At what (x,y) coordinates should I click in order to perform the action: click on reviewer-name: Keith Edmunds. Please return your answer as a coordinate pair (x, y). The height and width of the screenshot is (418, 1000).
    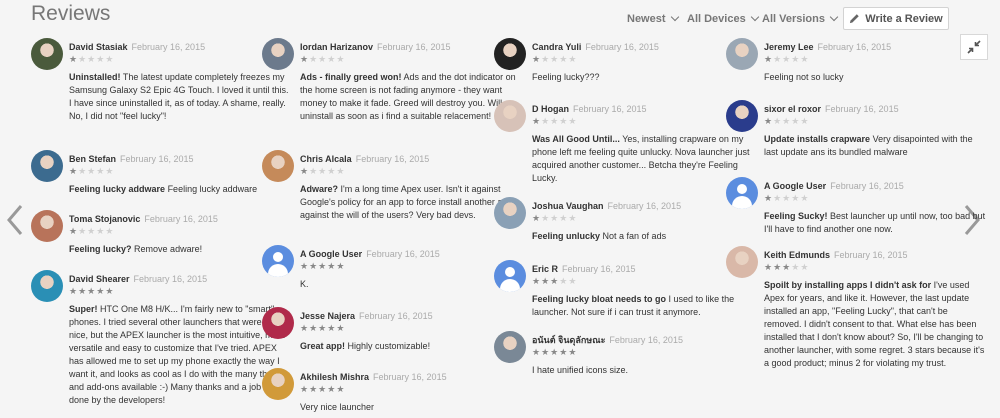
    Looking at the image, I should click on (797, 255).